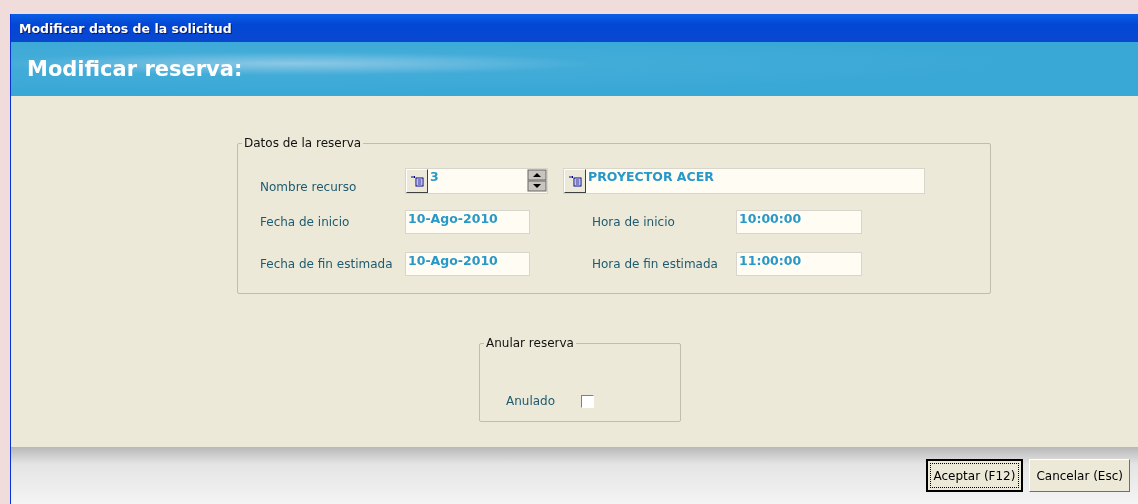 The image size is (1138, 504). Describe the element at coordinates (744, 181) in the screenshot. I see `resource-name-field: PROYECTOR ACER` at that location.